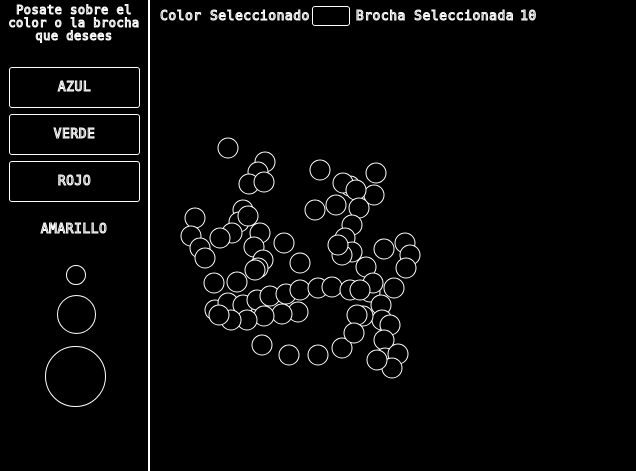  Describe the element at coordinates (330, 16) in the screenshot. I see `selected-color-swatch` at that location.